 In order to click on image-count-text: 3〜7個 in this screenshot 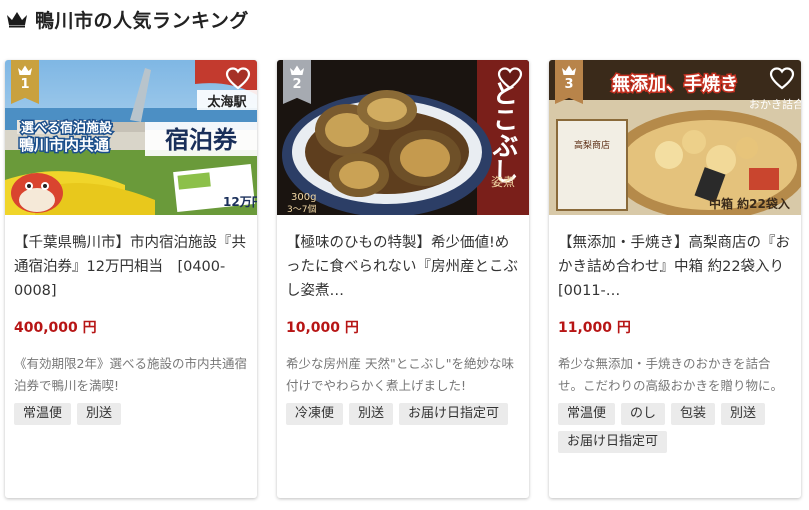, I will do `click(301, 209)`.